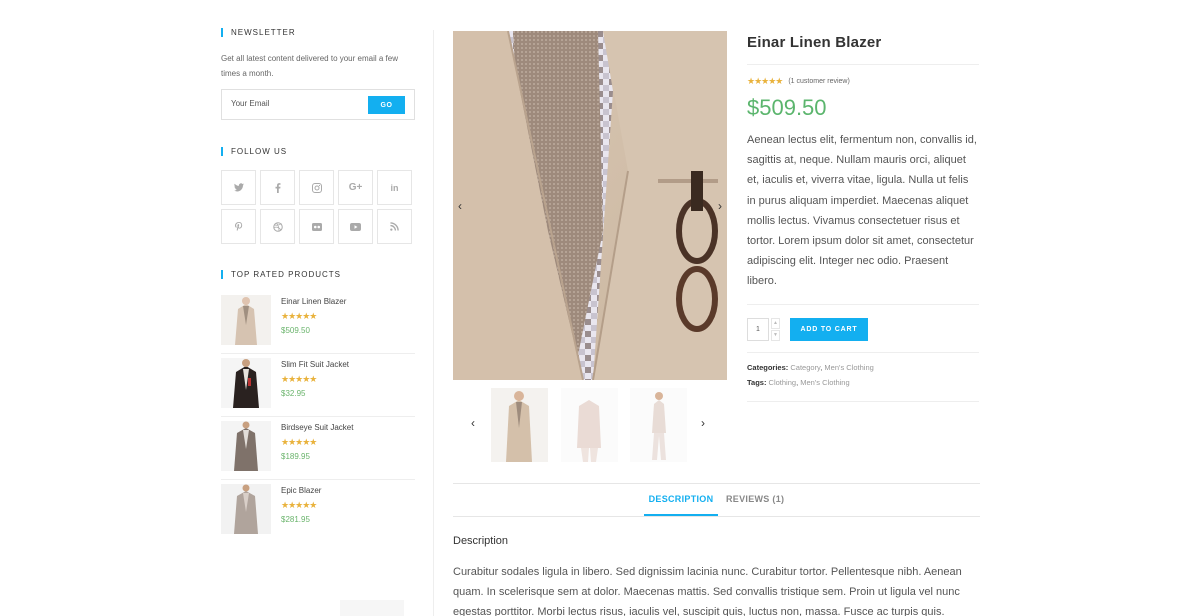 This screenshot has height=616, width=1200. What do you see at coordinates (433, 323) in the screenshot?
I see `column-divider` at bounding box center [433, 323].